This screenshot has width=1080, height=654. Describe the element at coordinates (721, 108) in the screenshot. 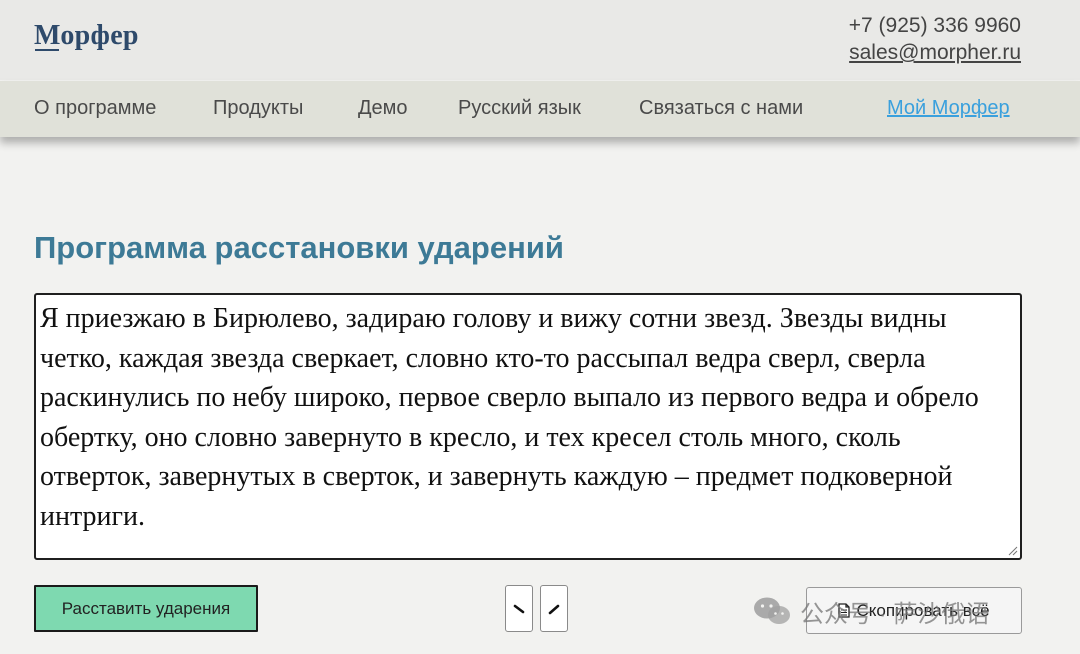

I see `nav-item-contact-us: Связаться с нами` at that location.